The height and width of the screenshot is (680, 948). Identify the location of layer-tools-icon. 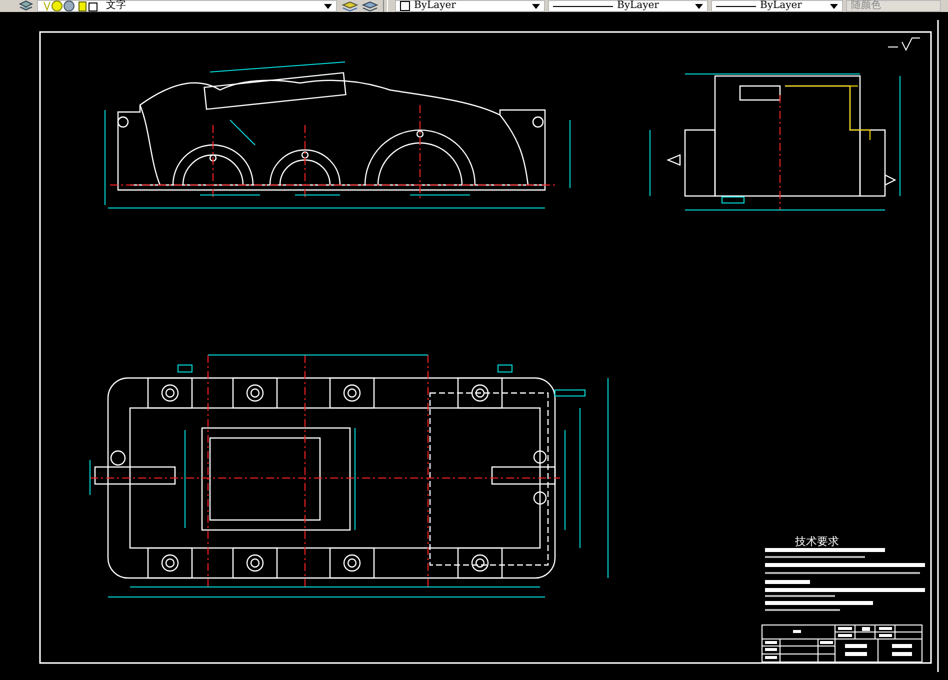
(360, 6).